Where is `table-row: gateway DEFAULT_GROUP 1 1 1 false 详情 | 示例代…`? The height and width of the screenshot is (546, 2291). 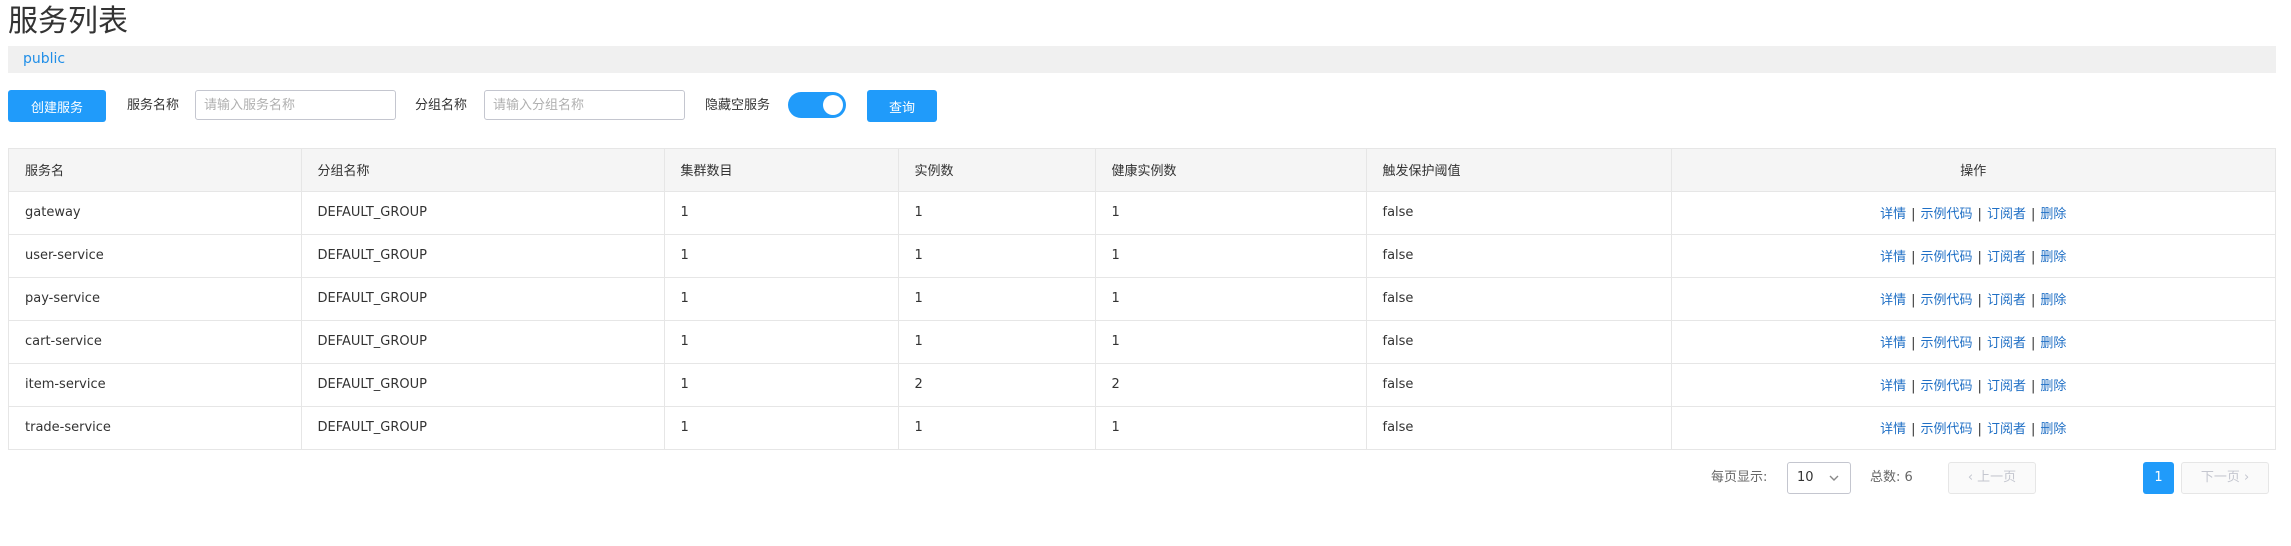 table-row: gateway DEFAULT_GROUP 1 1 1 false 详情 | 示例代… is located at coordinates (1142, 213).